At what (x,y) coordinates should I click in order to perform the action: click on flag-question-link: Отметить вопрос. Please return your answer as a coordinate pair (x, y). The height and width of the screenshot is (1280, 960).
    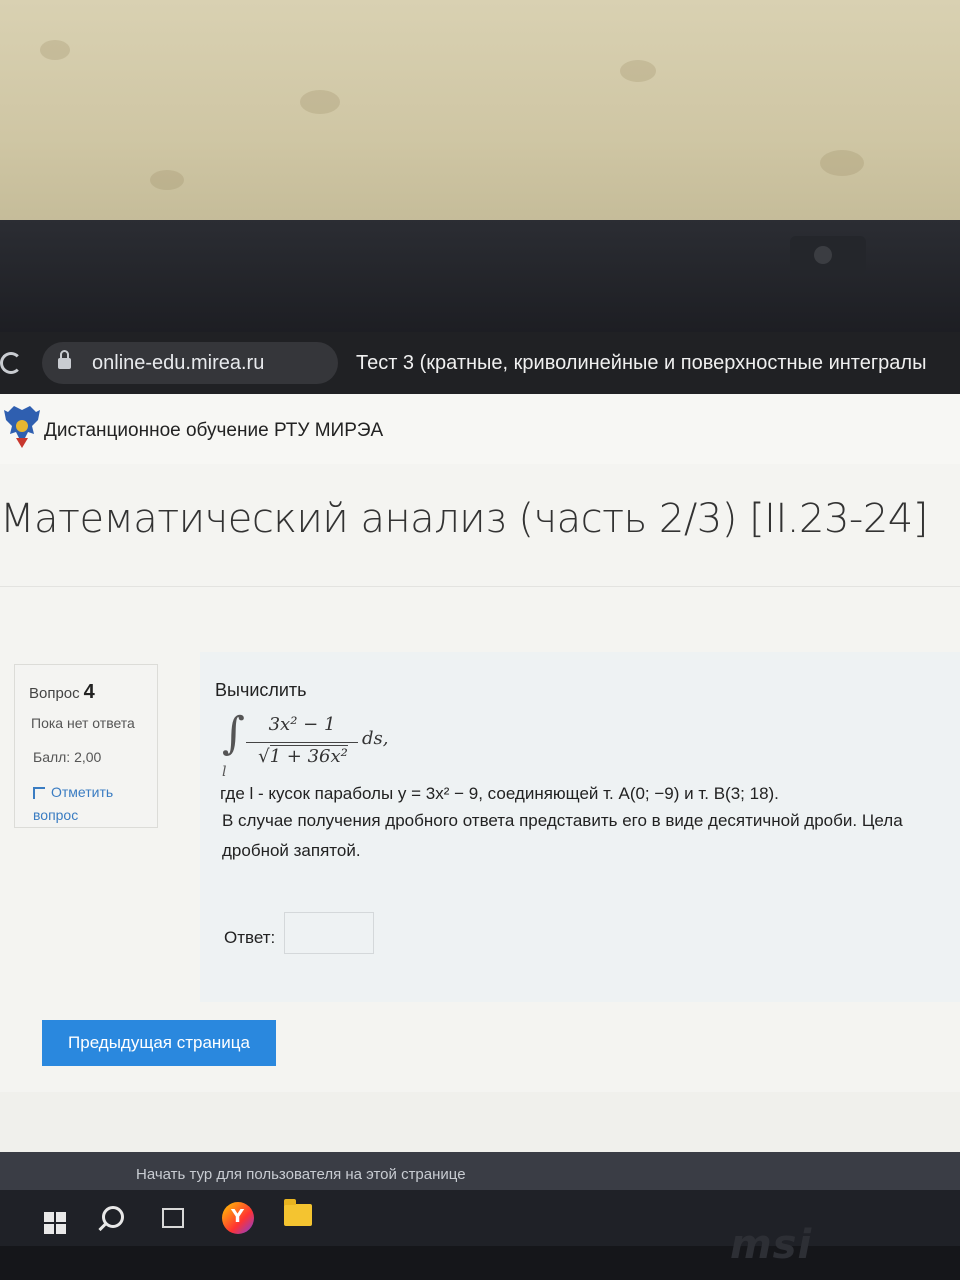
    Looking at the image, I should click on (88, 804).